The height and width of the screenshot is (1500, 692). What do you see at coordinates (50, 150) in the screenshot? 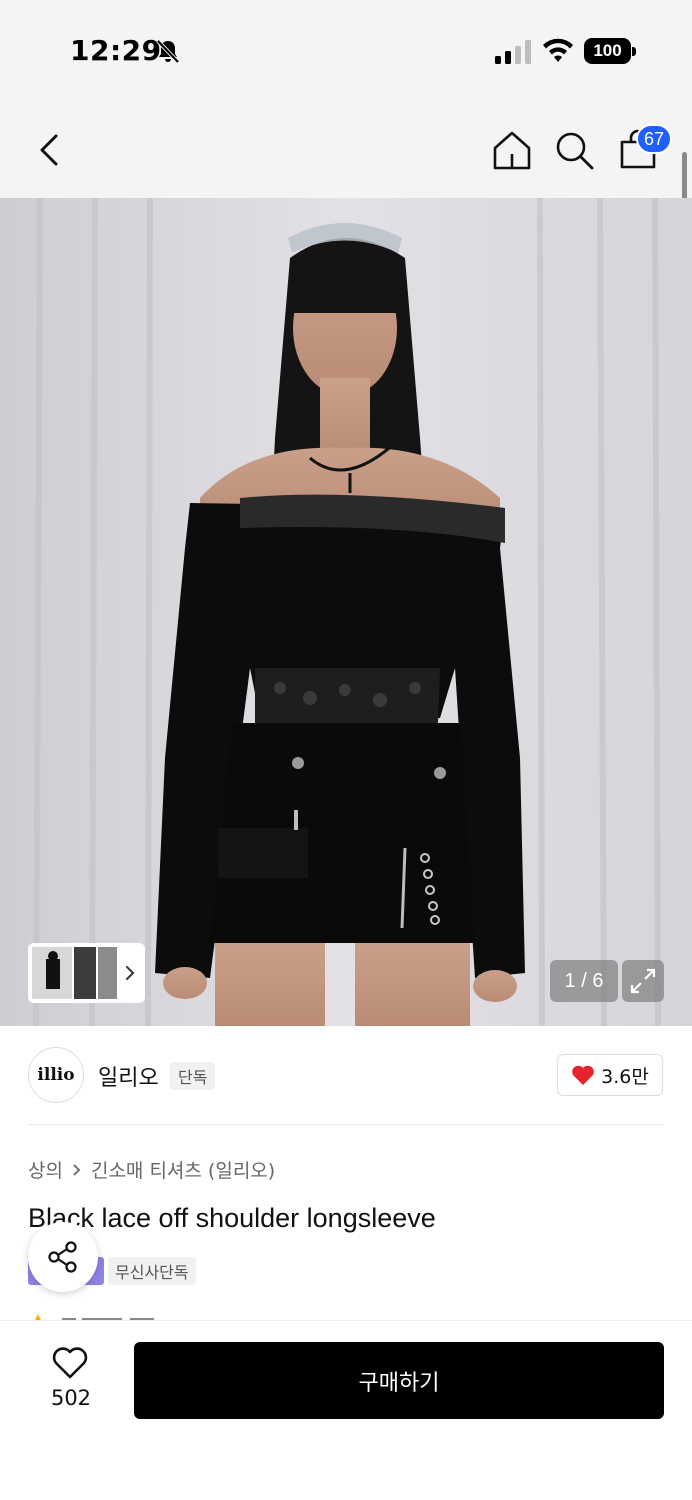
I see `back-arrow-icon` at bounding box center [50, 150].